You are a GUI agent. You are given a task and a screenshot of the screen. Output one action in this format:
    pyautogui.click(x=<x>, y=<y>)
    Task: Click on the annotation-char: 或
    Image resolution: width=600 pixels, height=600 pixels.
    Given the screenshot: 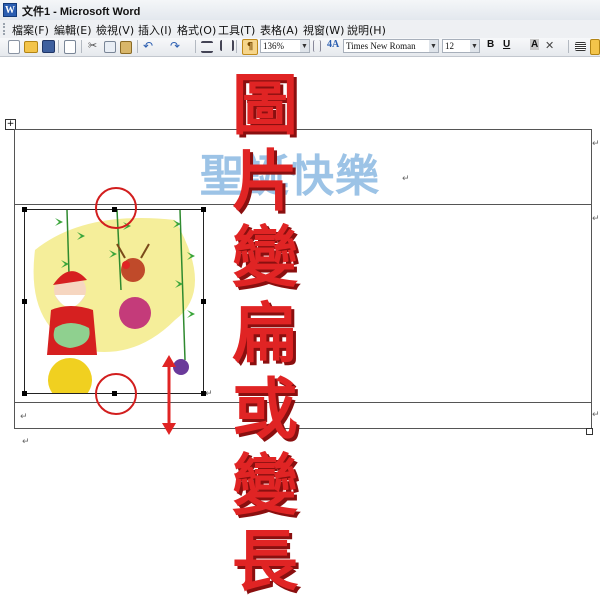 What is the action you would take?
    pyautogui.click(x=265, y=409)
    